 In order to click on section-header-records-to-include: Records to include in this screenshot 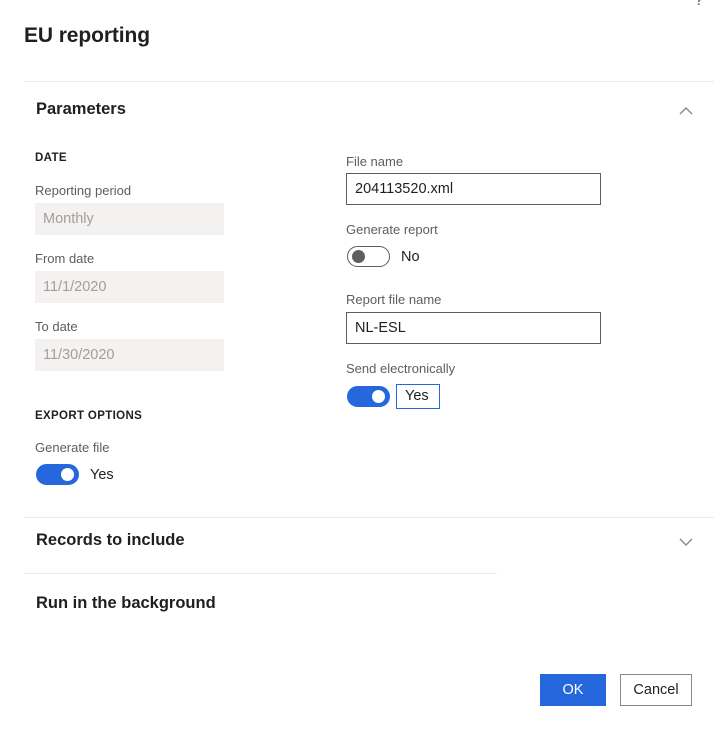, I will do `click(110, 540)`.